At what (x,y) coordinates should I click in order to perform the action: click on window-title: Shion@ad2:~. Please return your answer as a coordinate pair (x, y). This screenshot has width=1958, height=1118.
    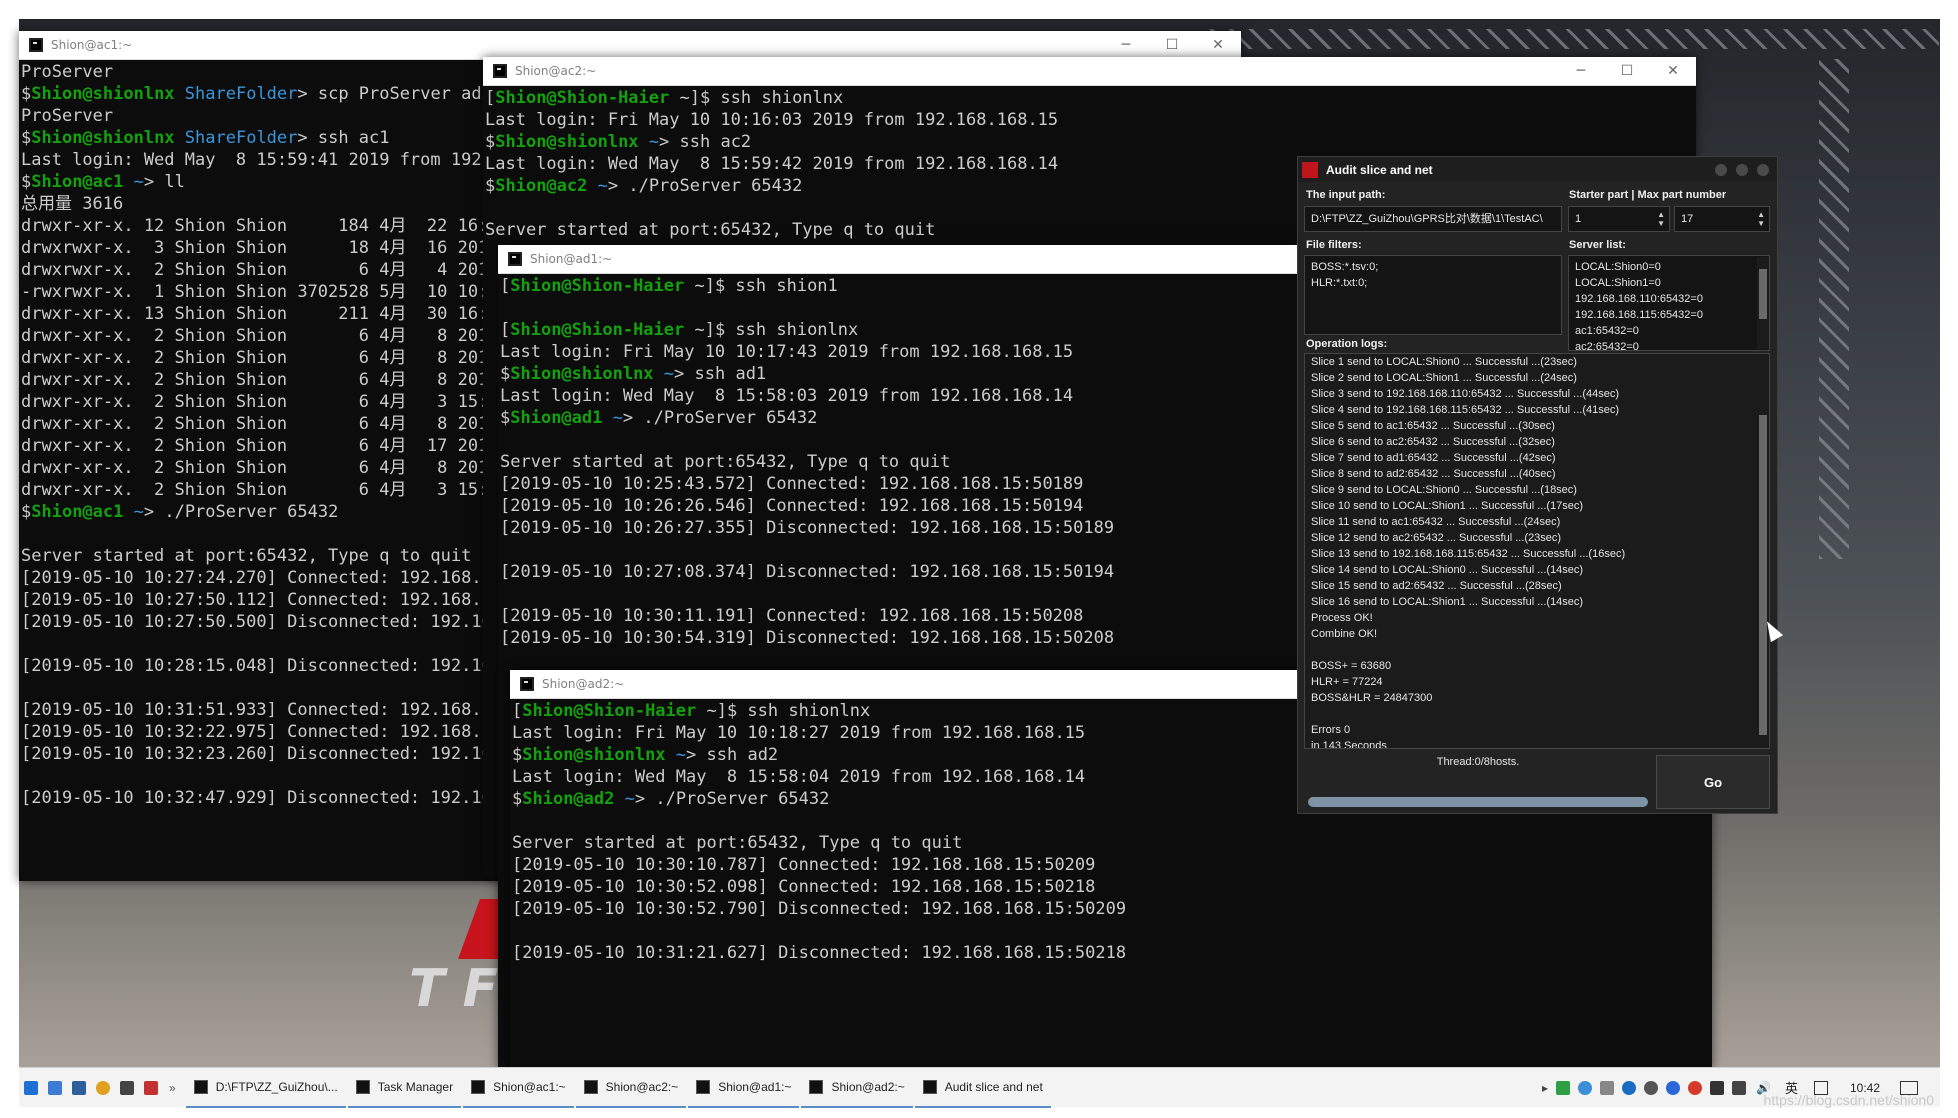
    Looking at the image, I should click on (583, 684).